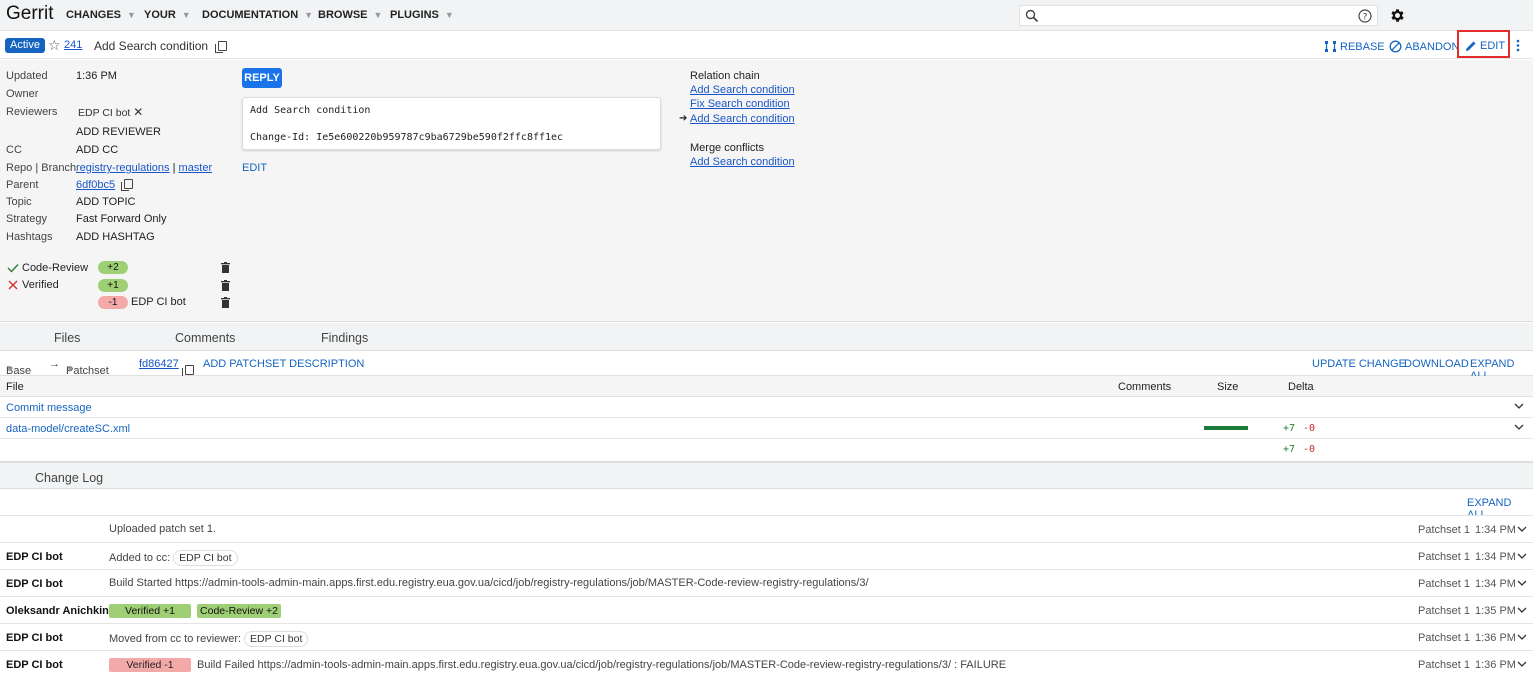  What do you see at coordinates (69, 478) in the screenshot?
I see `change-log-title: Change Log` at bounding box center [69, 478].